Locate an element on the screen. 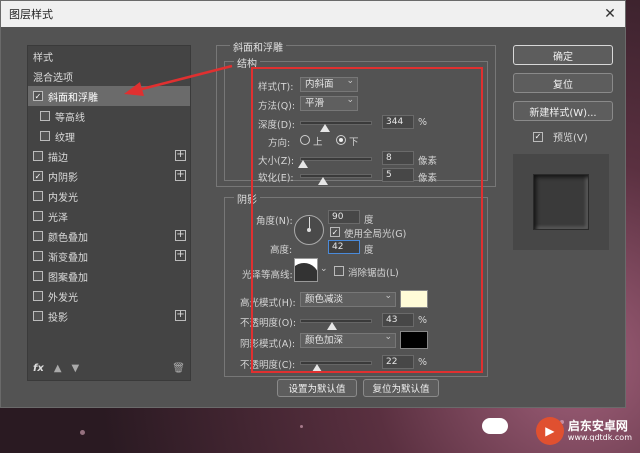 The width and height of the screenshot is (640, 453). red-arrow-annotation is located at coordinates (178, 80).